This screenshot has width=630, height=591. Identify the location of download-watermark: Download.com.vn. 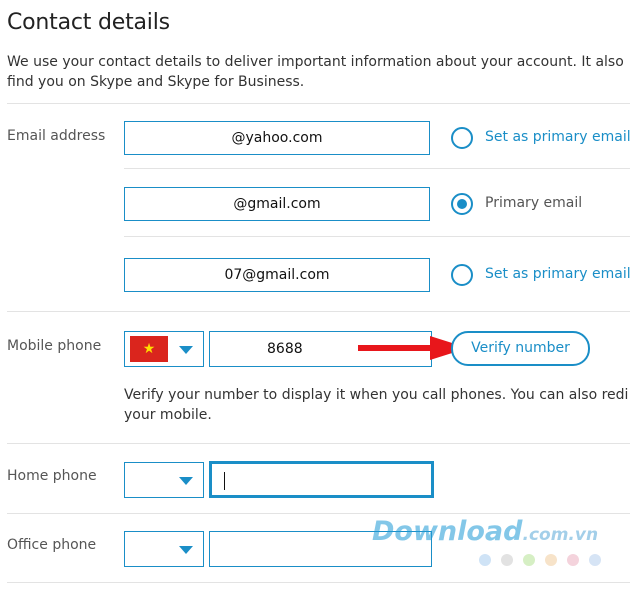
(485, 531).